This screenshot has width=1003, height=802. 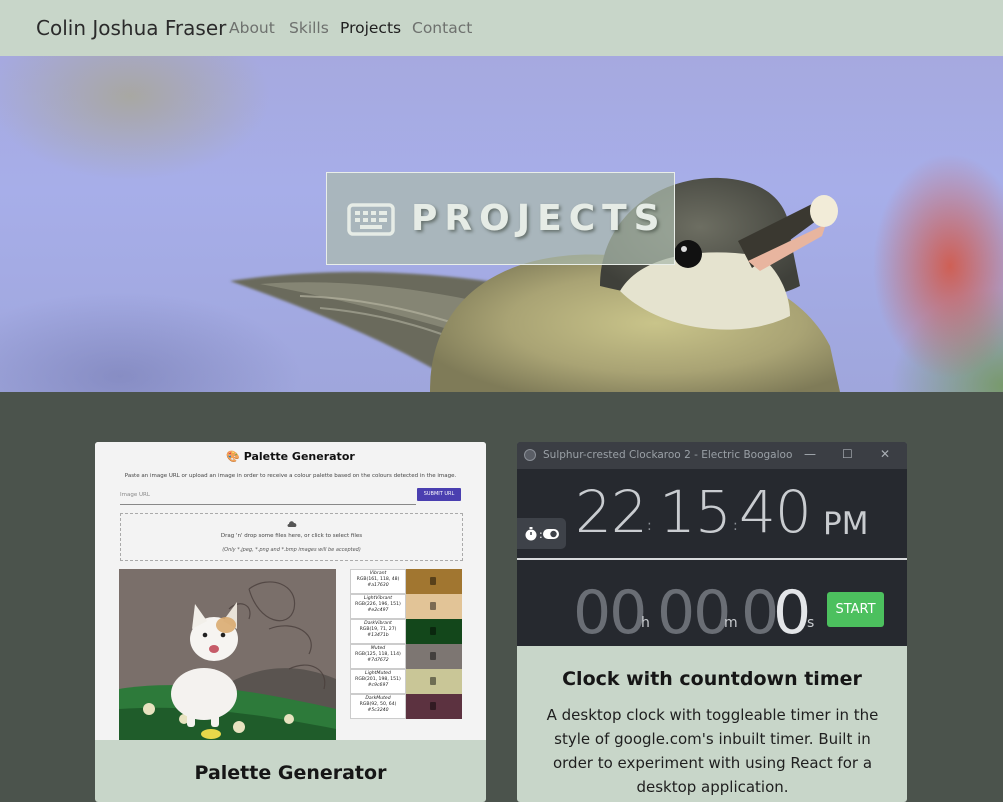 What do you see at coordinates (439, 494) in the screenshot?
I see `palette-screenshot-submit-button: SUBMIT URL` at bounding box center [439, 494].